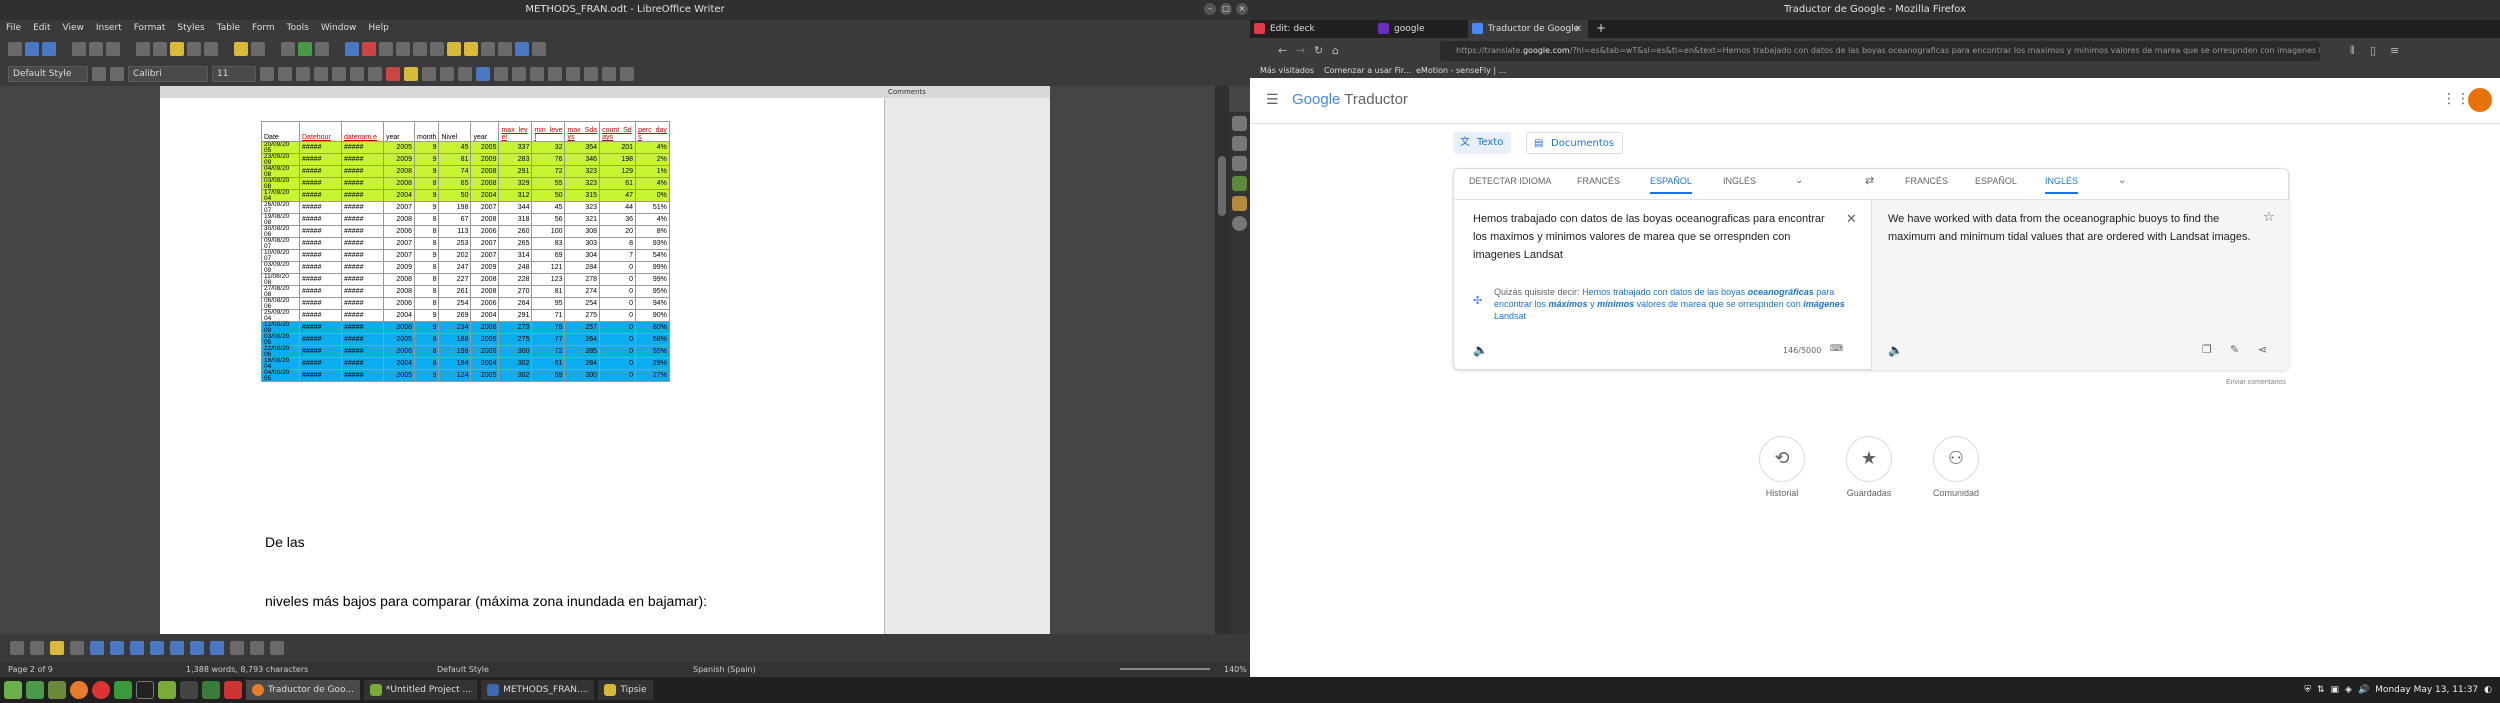 This screenshot has height=703, width=2500. I want to click on find-replace-icon, so click(288, 49).